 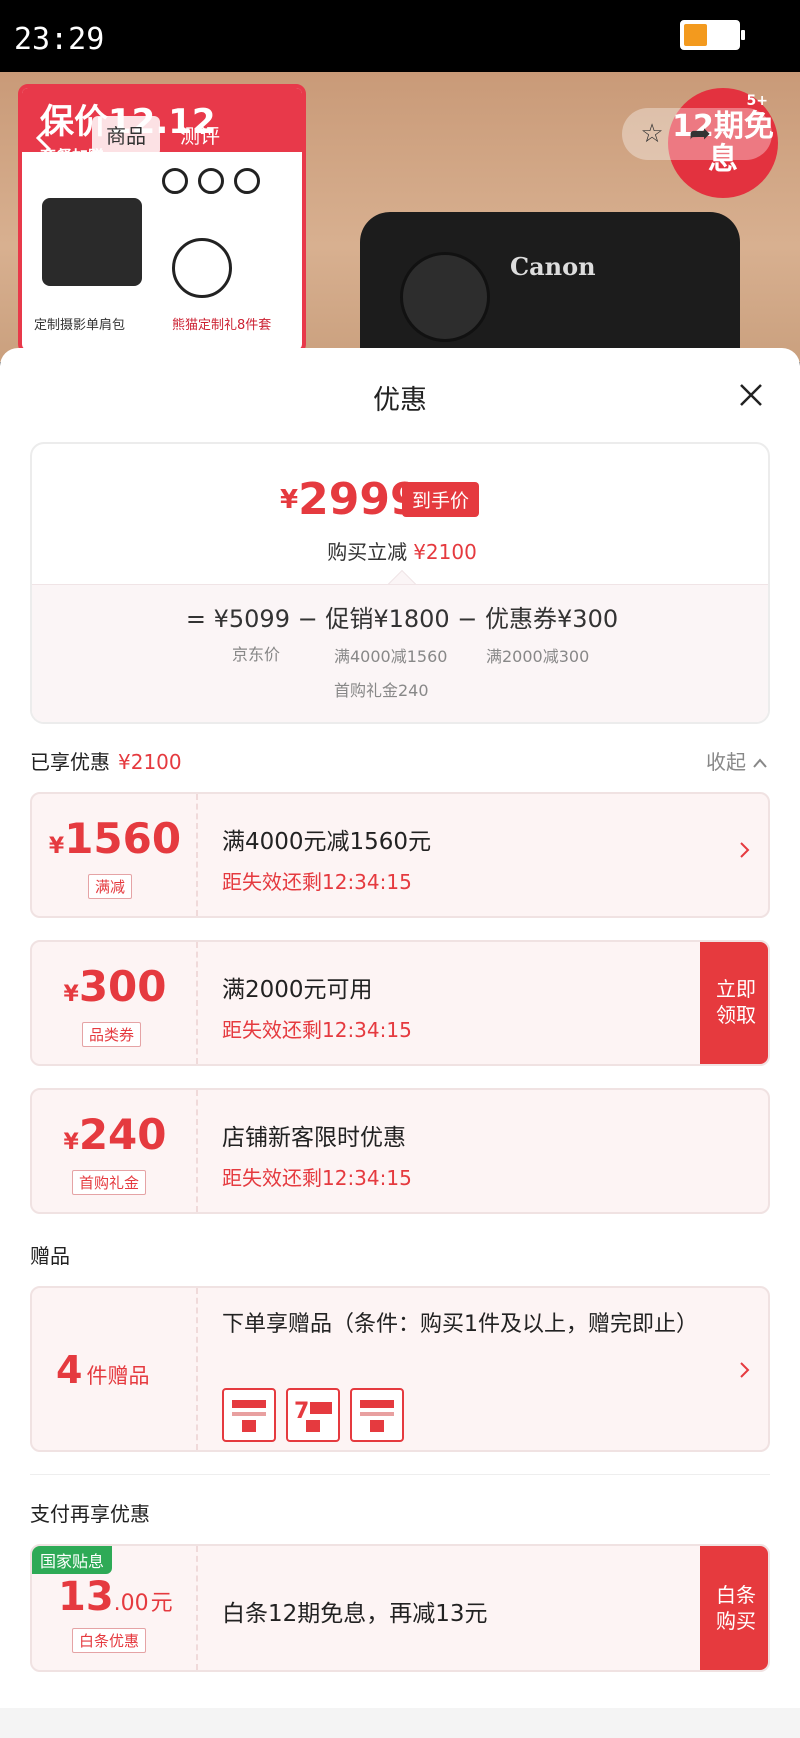 What do you see at coordinates (200, 136) in the screenshot?
I see `tab-review: 测评` at bounding box center [200, 136].